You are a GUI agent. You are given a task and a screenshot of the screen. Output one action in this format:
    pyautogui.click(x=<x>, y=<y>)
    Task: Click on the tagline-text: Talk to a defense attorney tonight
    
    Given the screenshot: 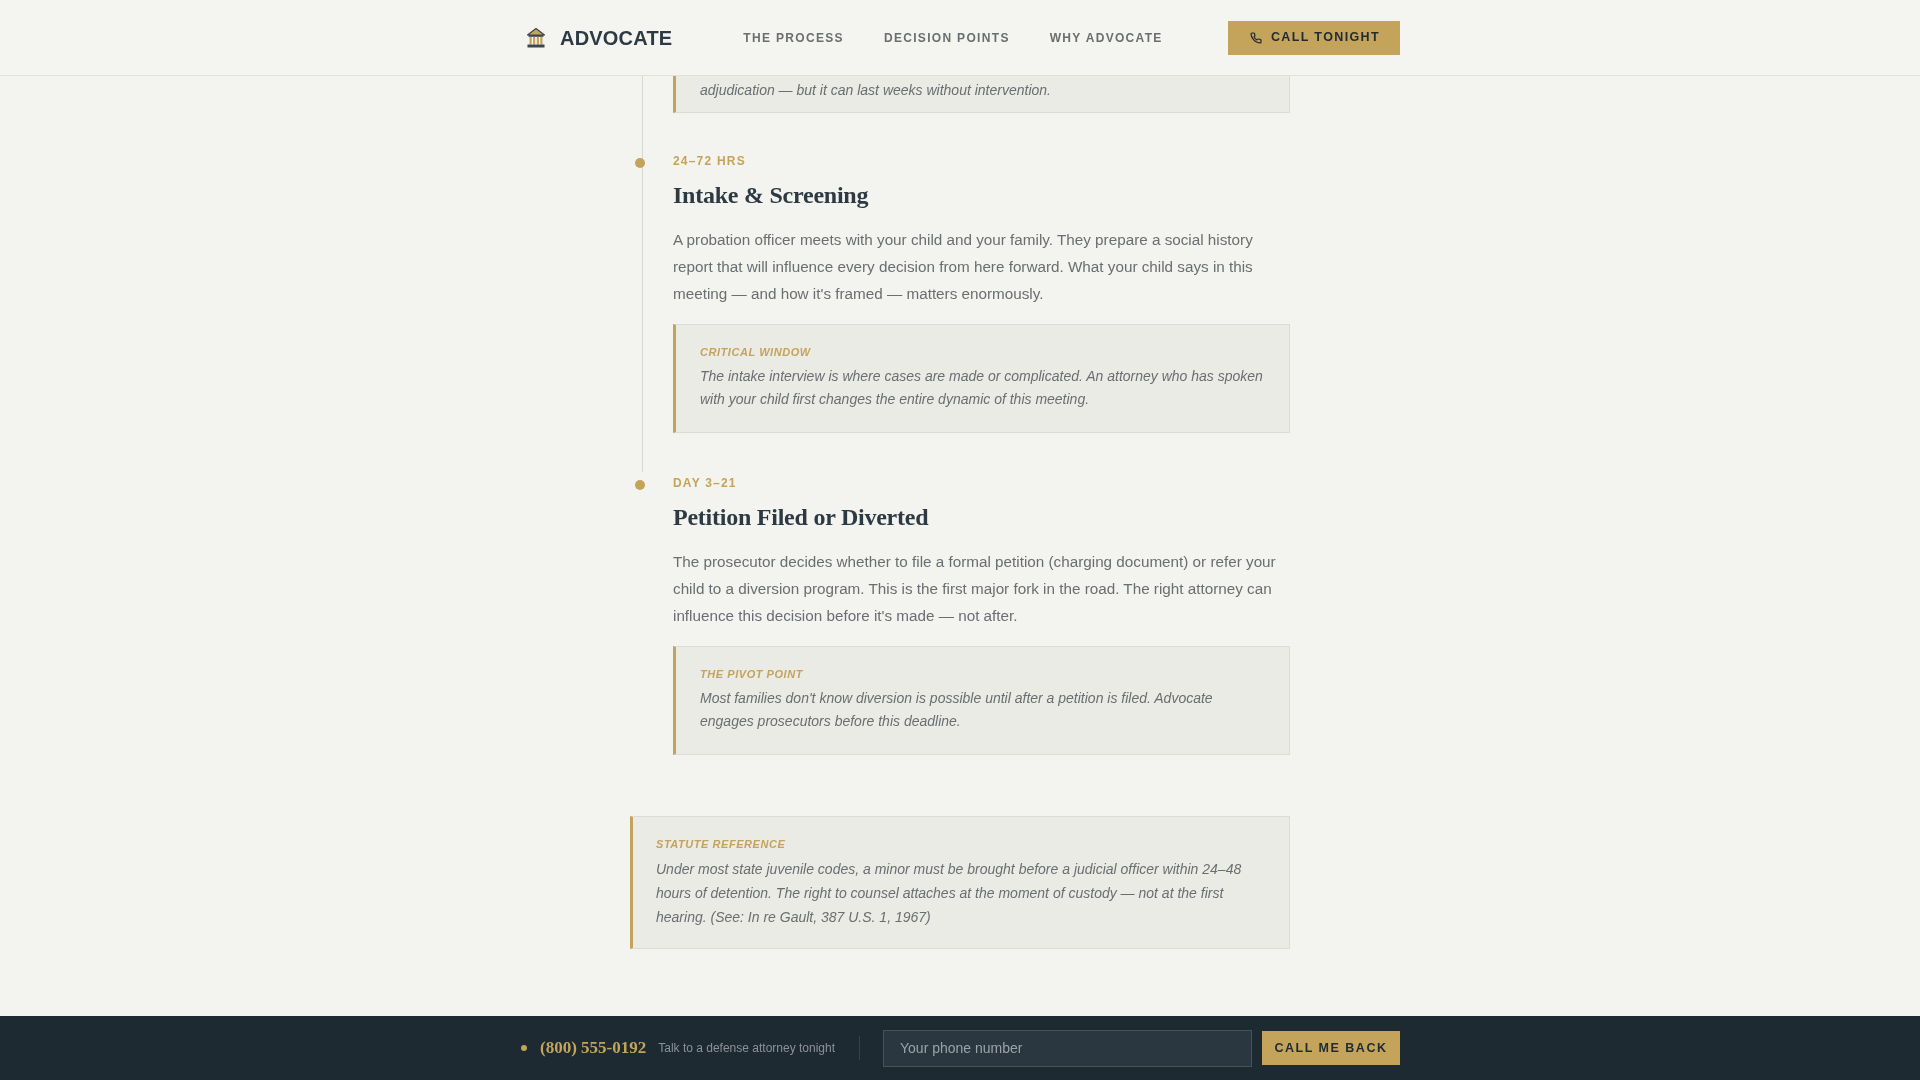 What is the action you would take?
    pyautogui.click(x=747, y=1048)
    